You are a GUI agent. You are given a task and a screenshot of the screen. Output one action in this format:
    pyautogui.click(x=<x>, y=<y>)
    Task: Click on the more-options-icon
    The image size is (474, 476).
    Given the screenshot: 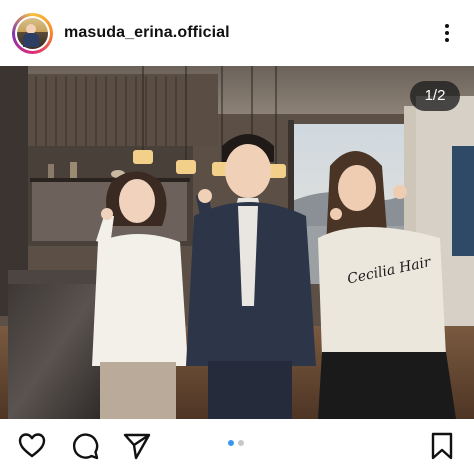 What is the action you would take?
    pyautogui.click(x=447, y=34)
    